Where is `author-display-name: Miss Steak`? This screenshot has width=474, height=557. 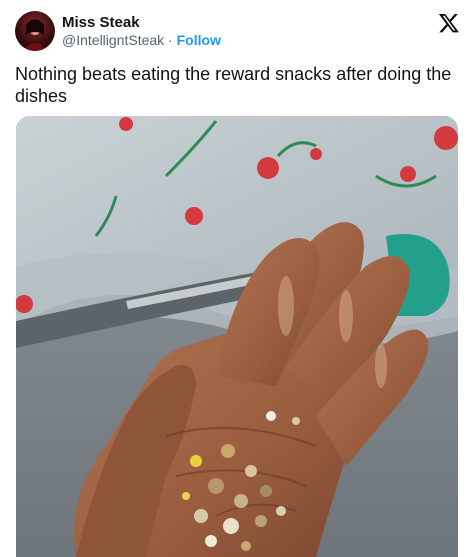 author-display-name: Miss Steak is located at coordinates (101, 22).